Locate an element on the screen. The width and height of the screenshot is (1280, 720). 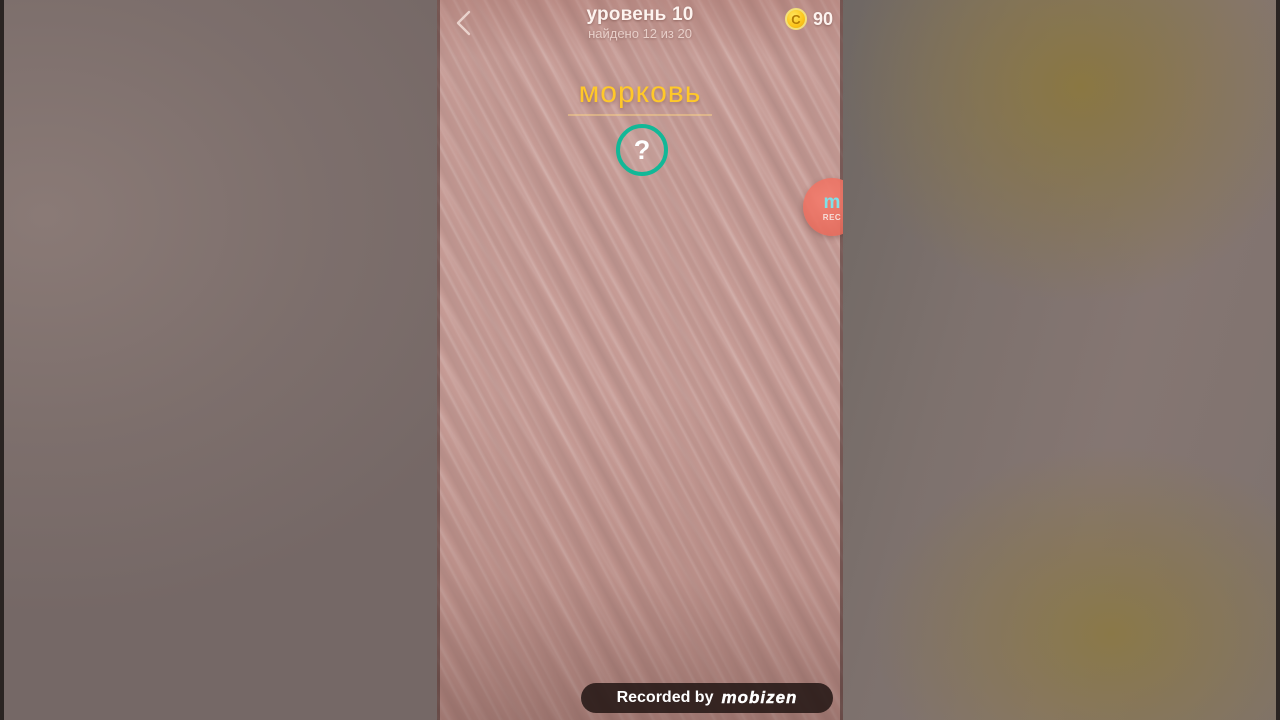
mobizen-watermark: Recorded by mobizen is located at coordinates (707, 698).